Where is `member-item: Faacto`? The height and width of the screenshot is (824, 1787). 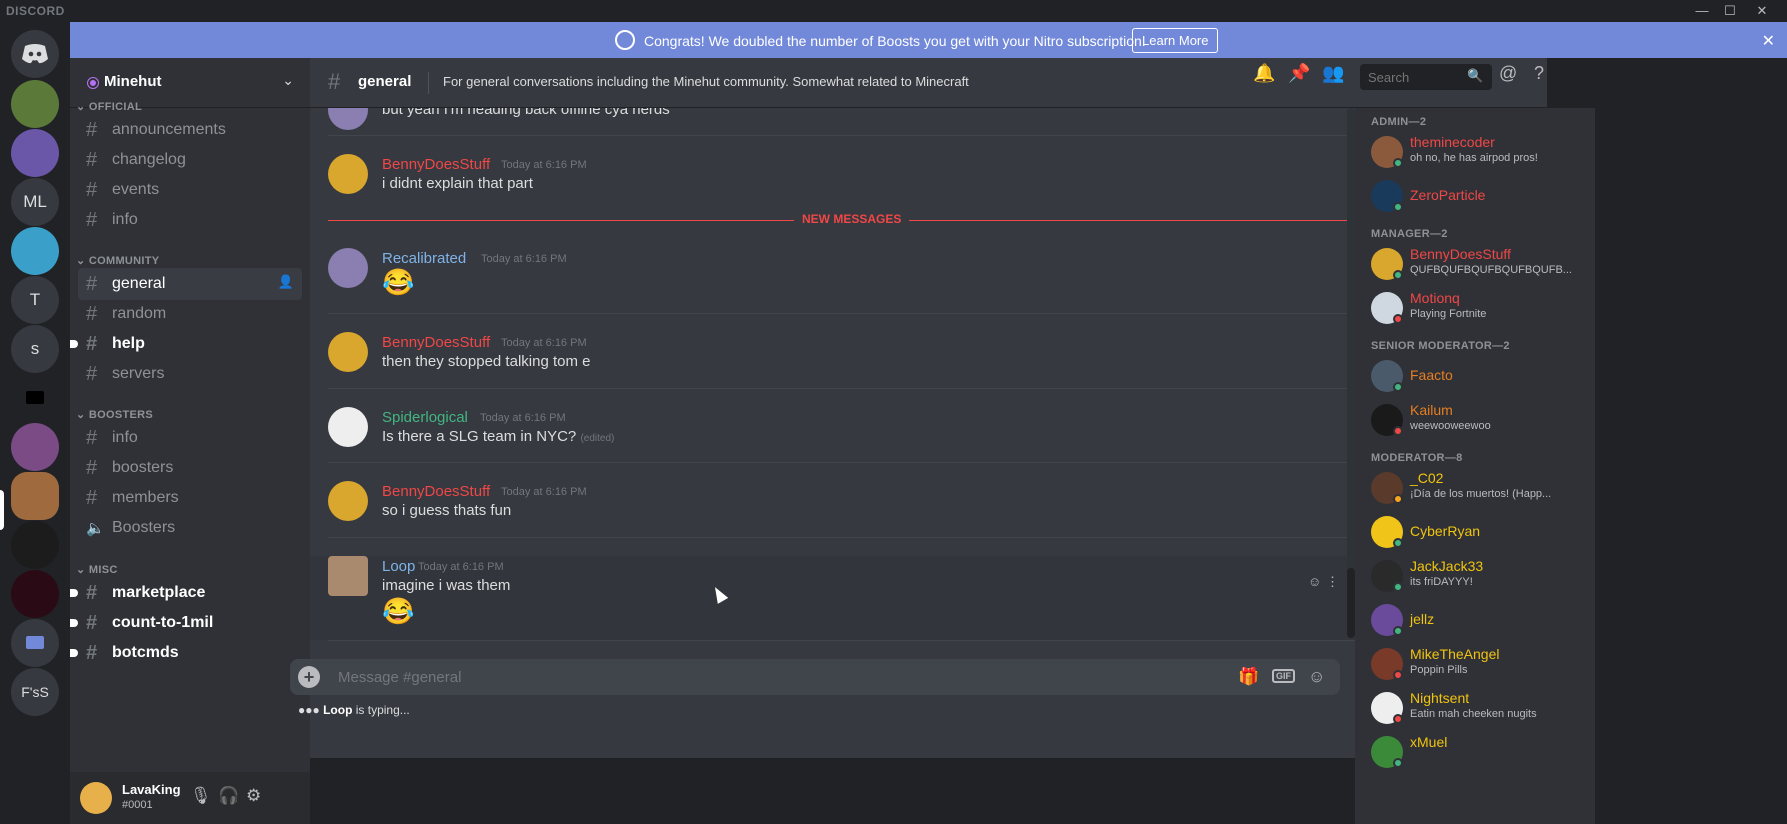 member-item: Faacto is located at coordinates (1475, 376).